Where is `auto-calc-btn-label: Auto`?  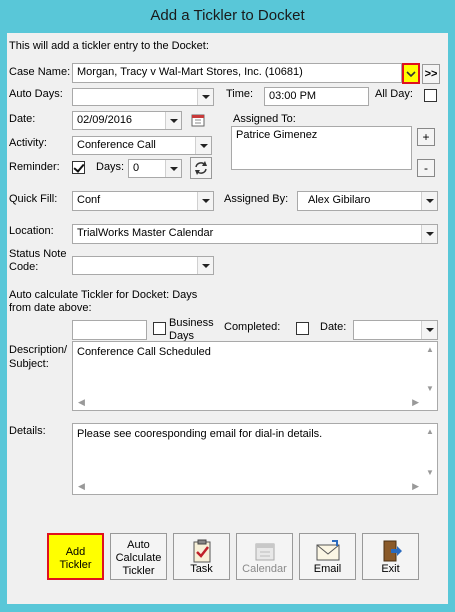 auto-calc-btn-label: Auto is located at coordinates (138, 545).